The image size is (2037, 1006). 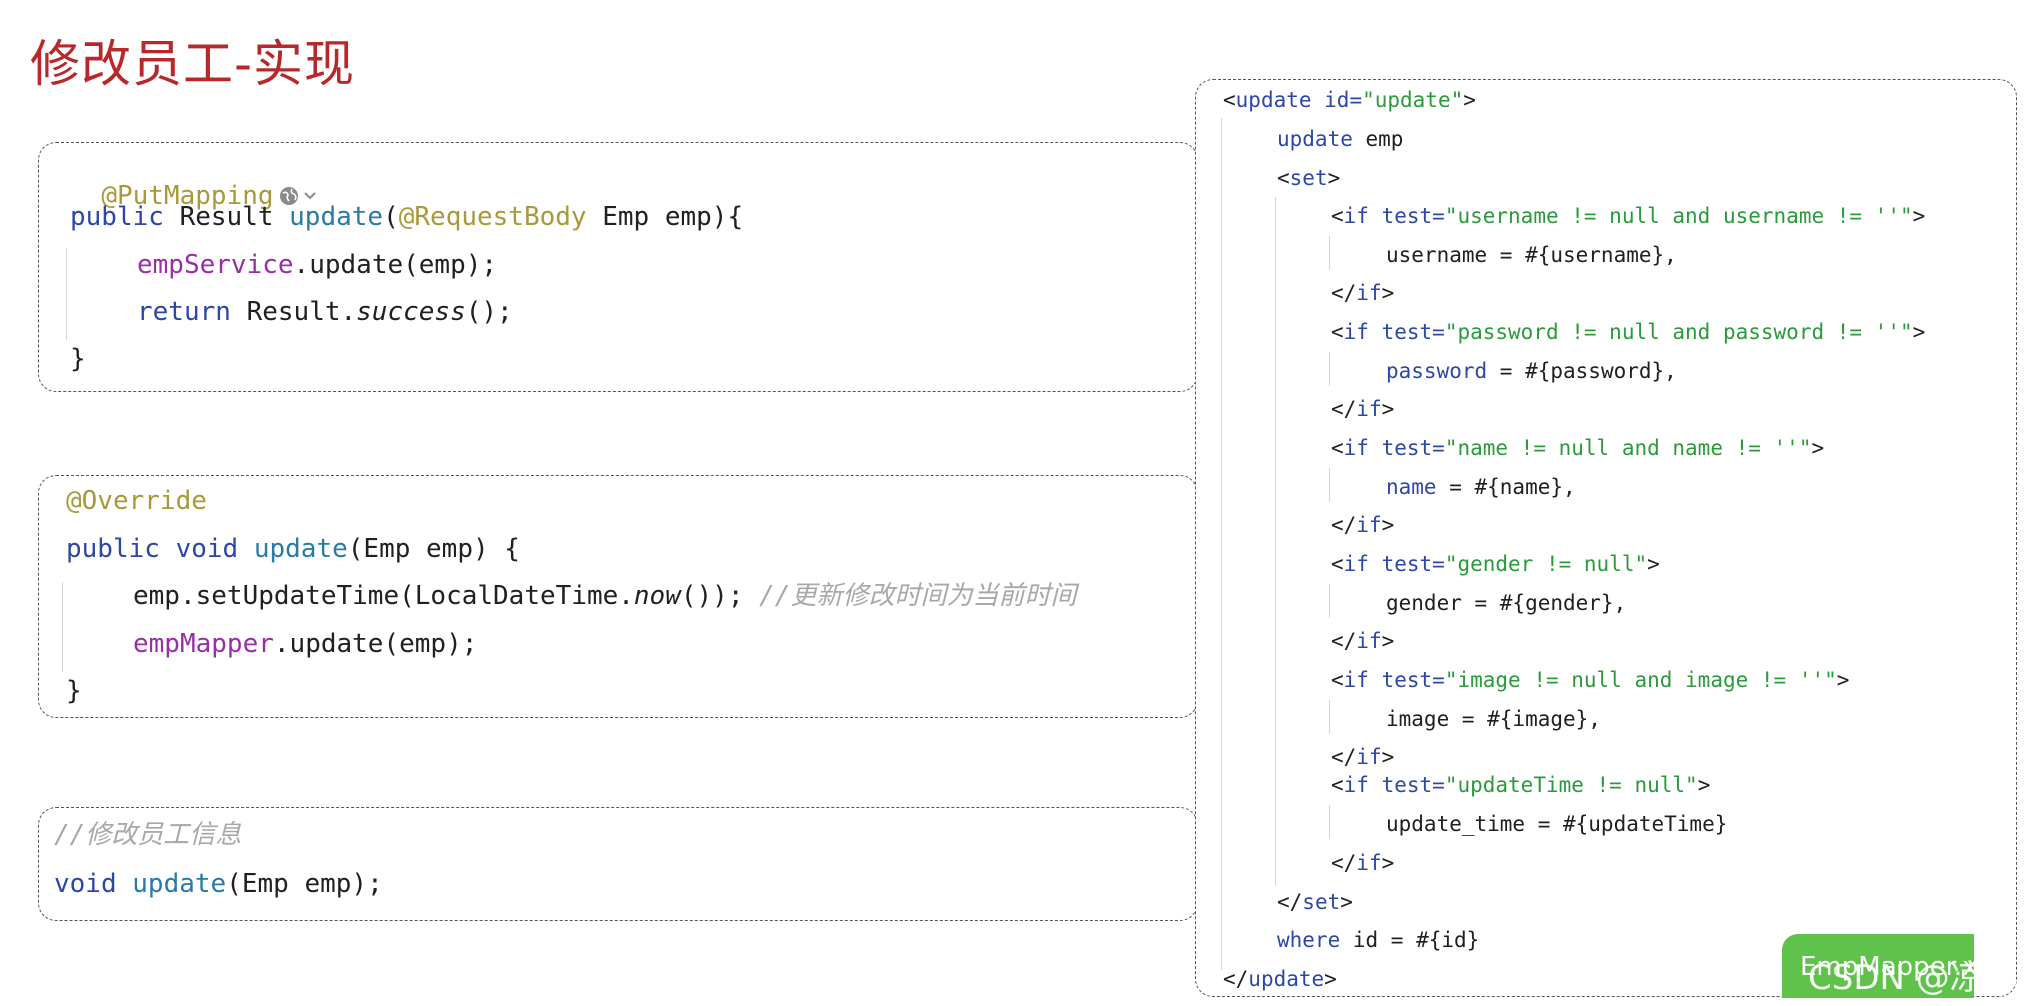 I want to click on xml-set-open-tag: <set>, so click(x=1309, y=178).